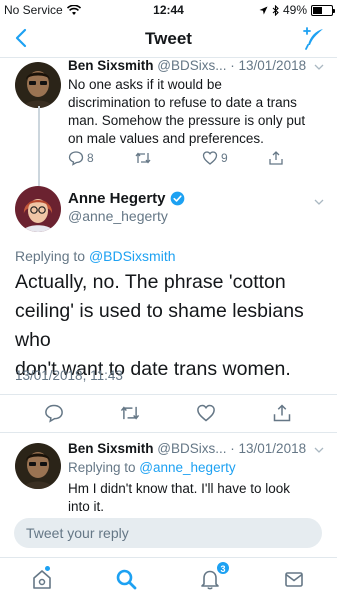  Describe the element at coordinates (145, 84) in the screenshot. I see `tweet-text-line: No one asks if it would be` at that location.